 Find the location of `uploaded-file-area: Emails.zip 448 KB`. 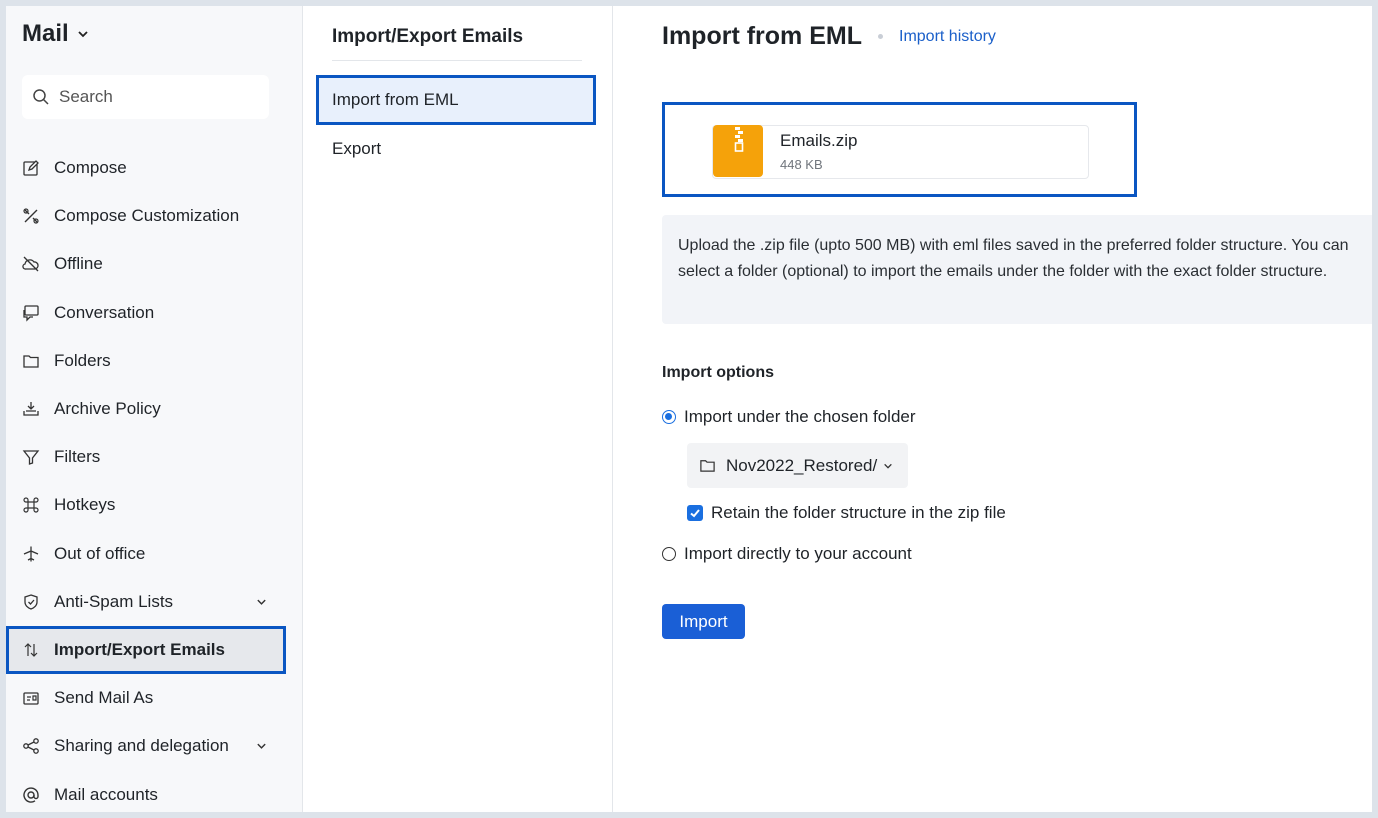

uploaded-file-area: Emails.zip 448 KB is located at coordinates (899, 149).